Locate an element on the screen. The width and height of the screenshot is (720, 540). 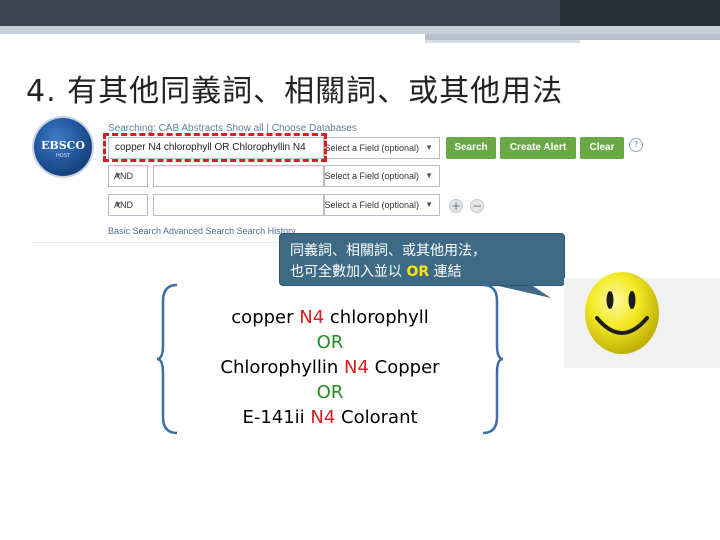
query-line-2: Chlorophyllin N4 Copper is located at coordinates (330, 367).